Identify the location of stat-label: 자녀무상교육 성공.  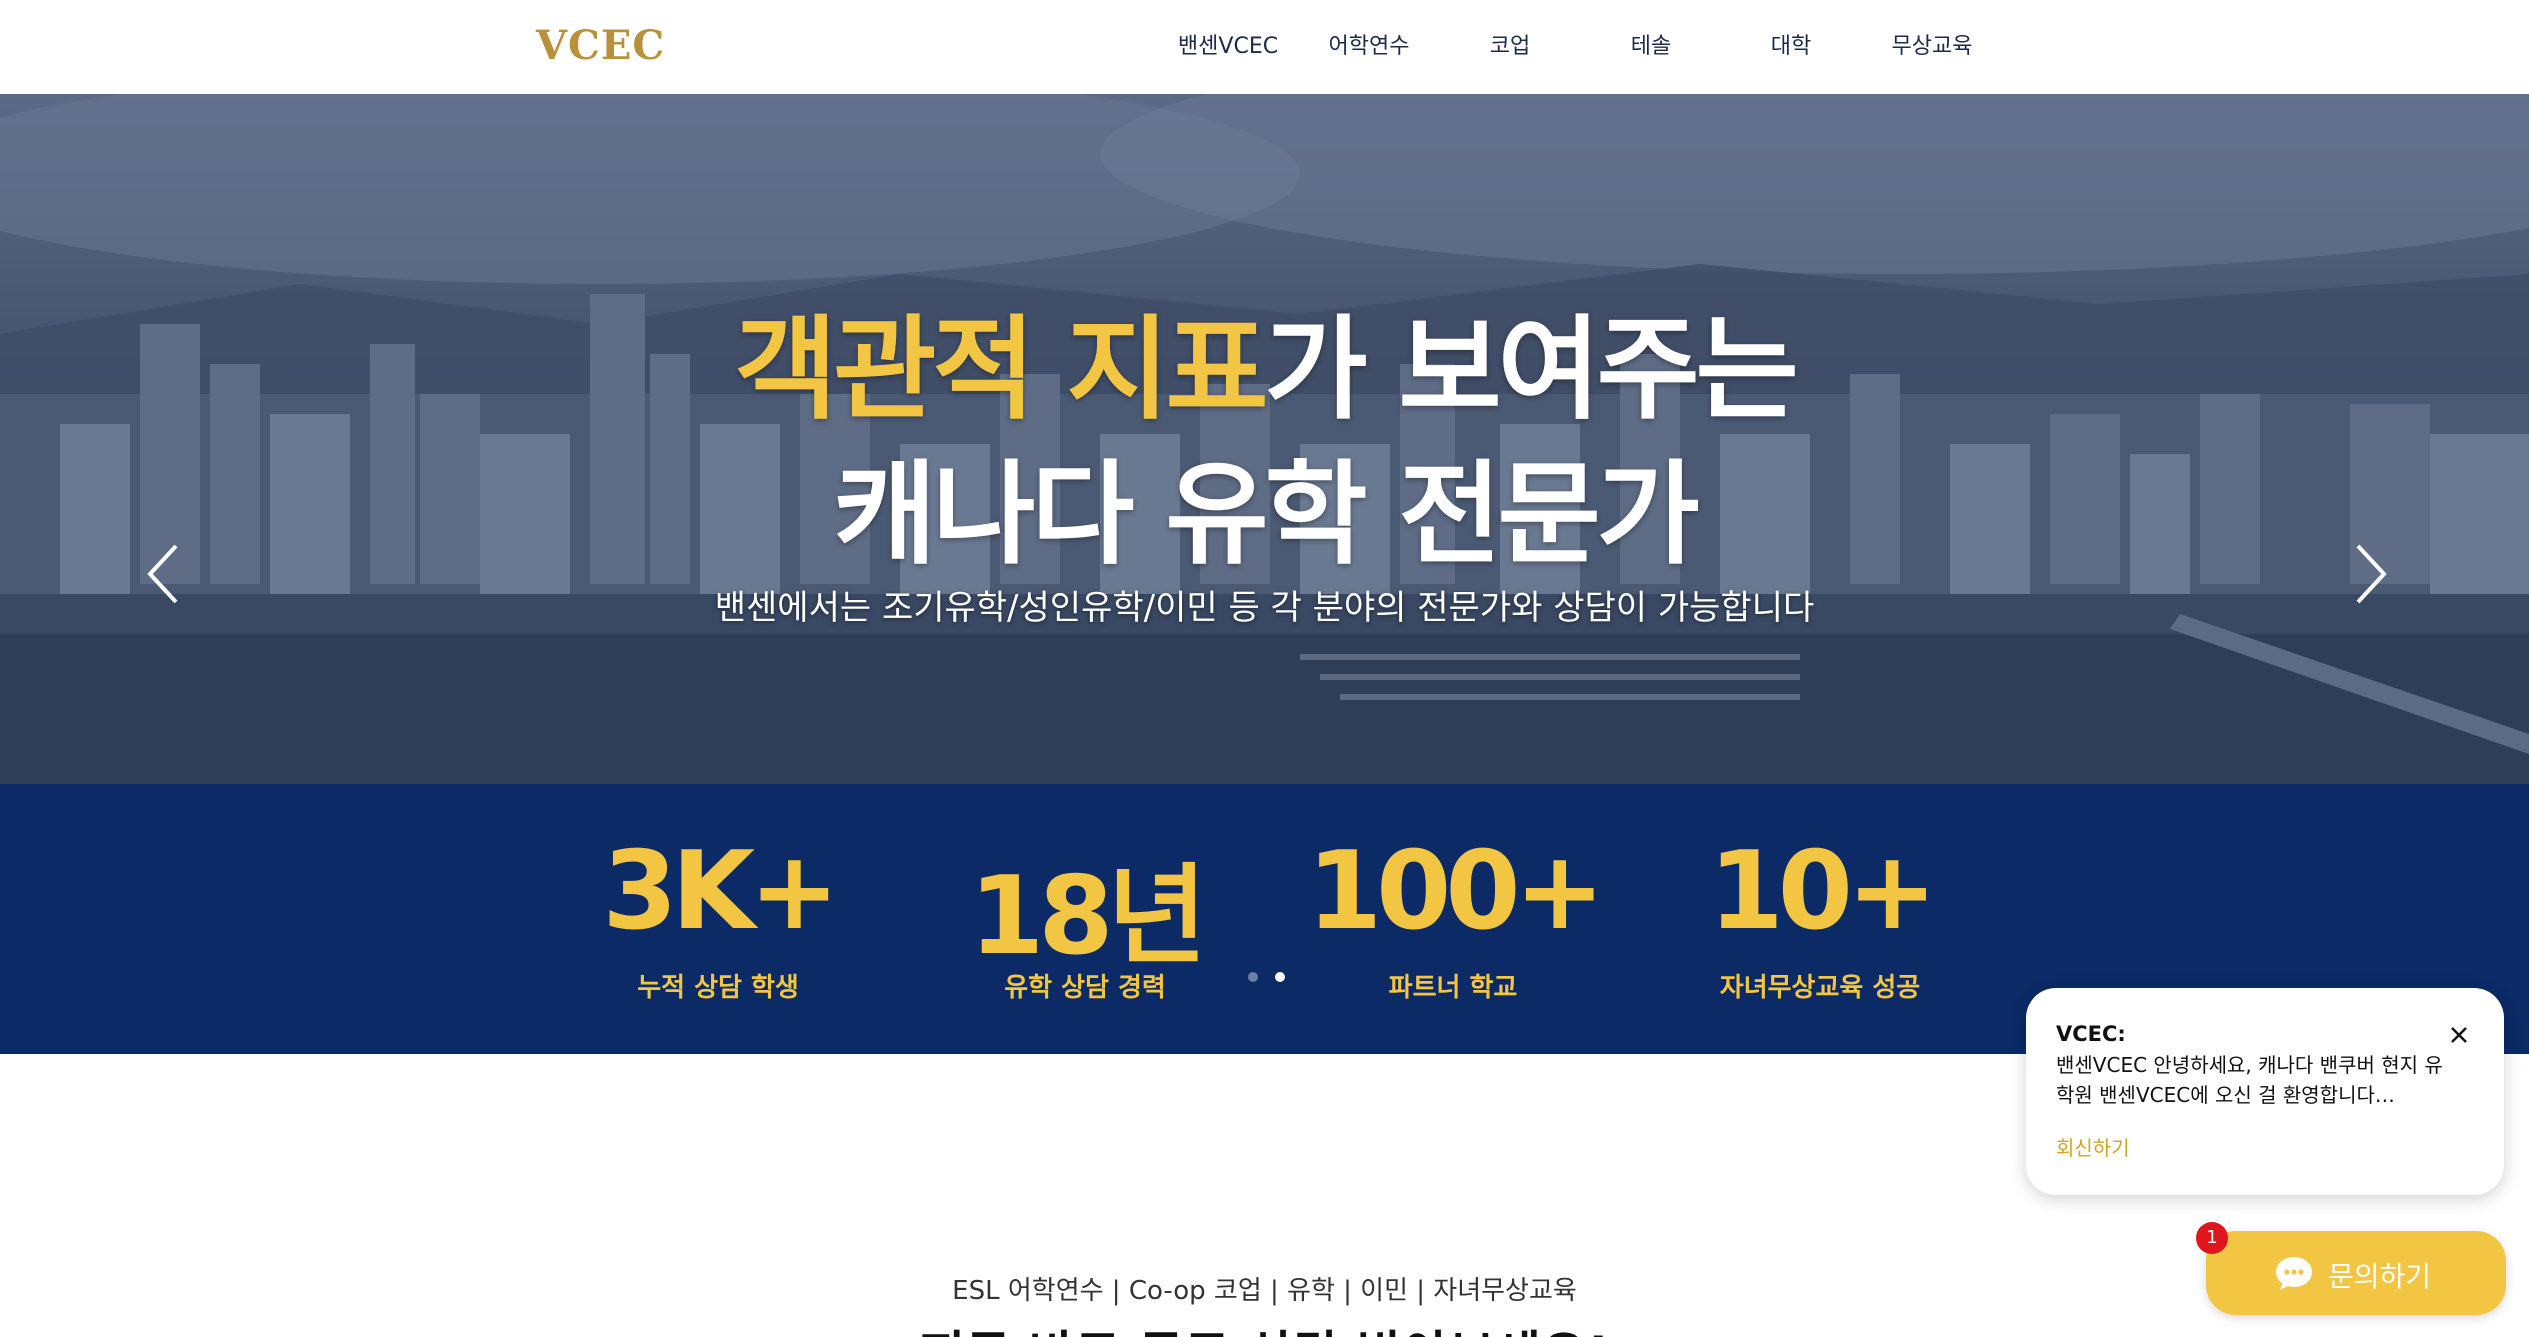
(1820, 988).